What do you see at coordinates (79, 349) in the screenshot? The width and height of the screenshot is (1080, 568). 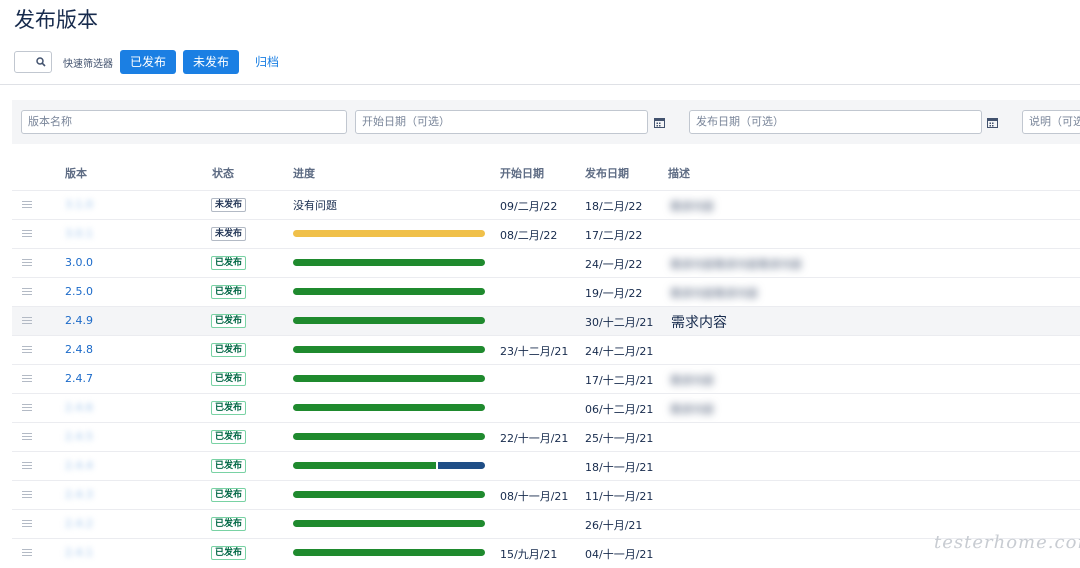 I see `version-link: 2.4.8` at bounding box center [79, 349].